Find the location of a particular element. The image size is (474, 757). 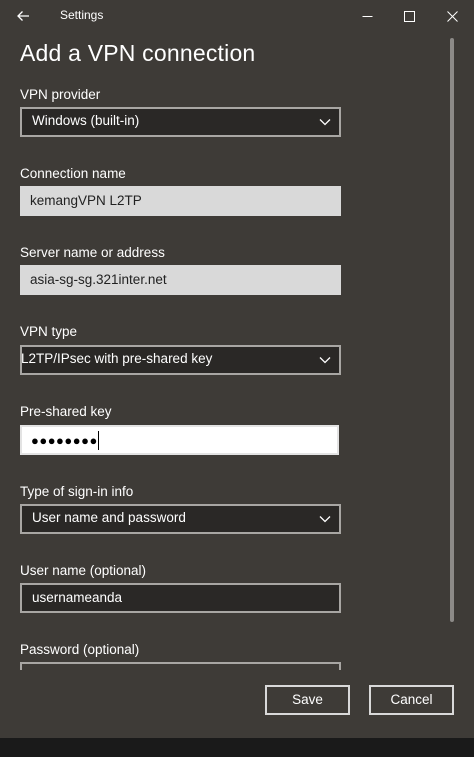

close-button is located at coordinates (452, 16).